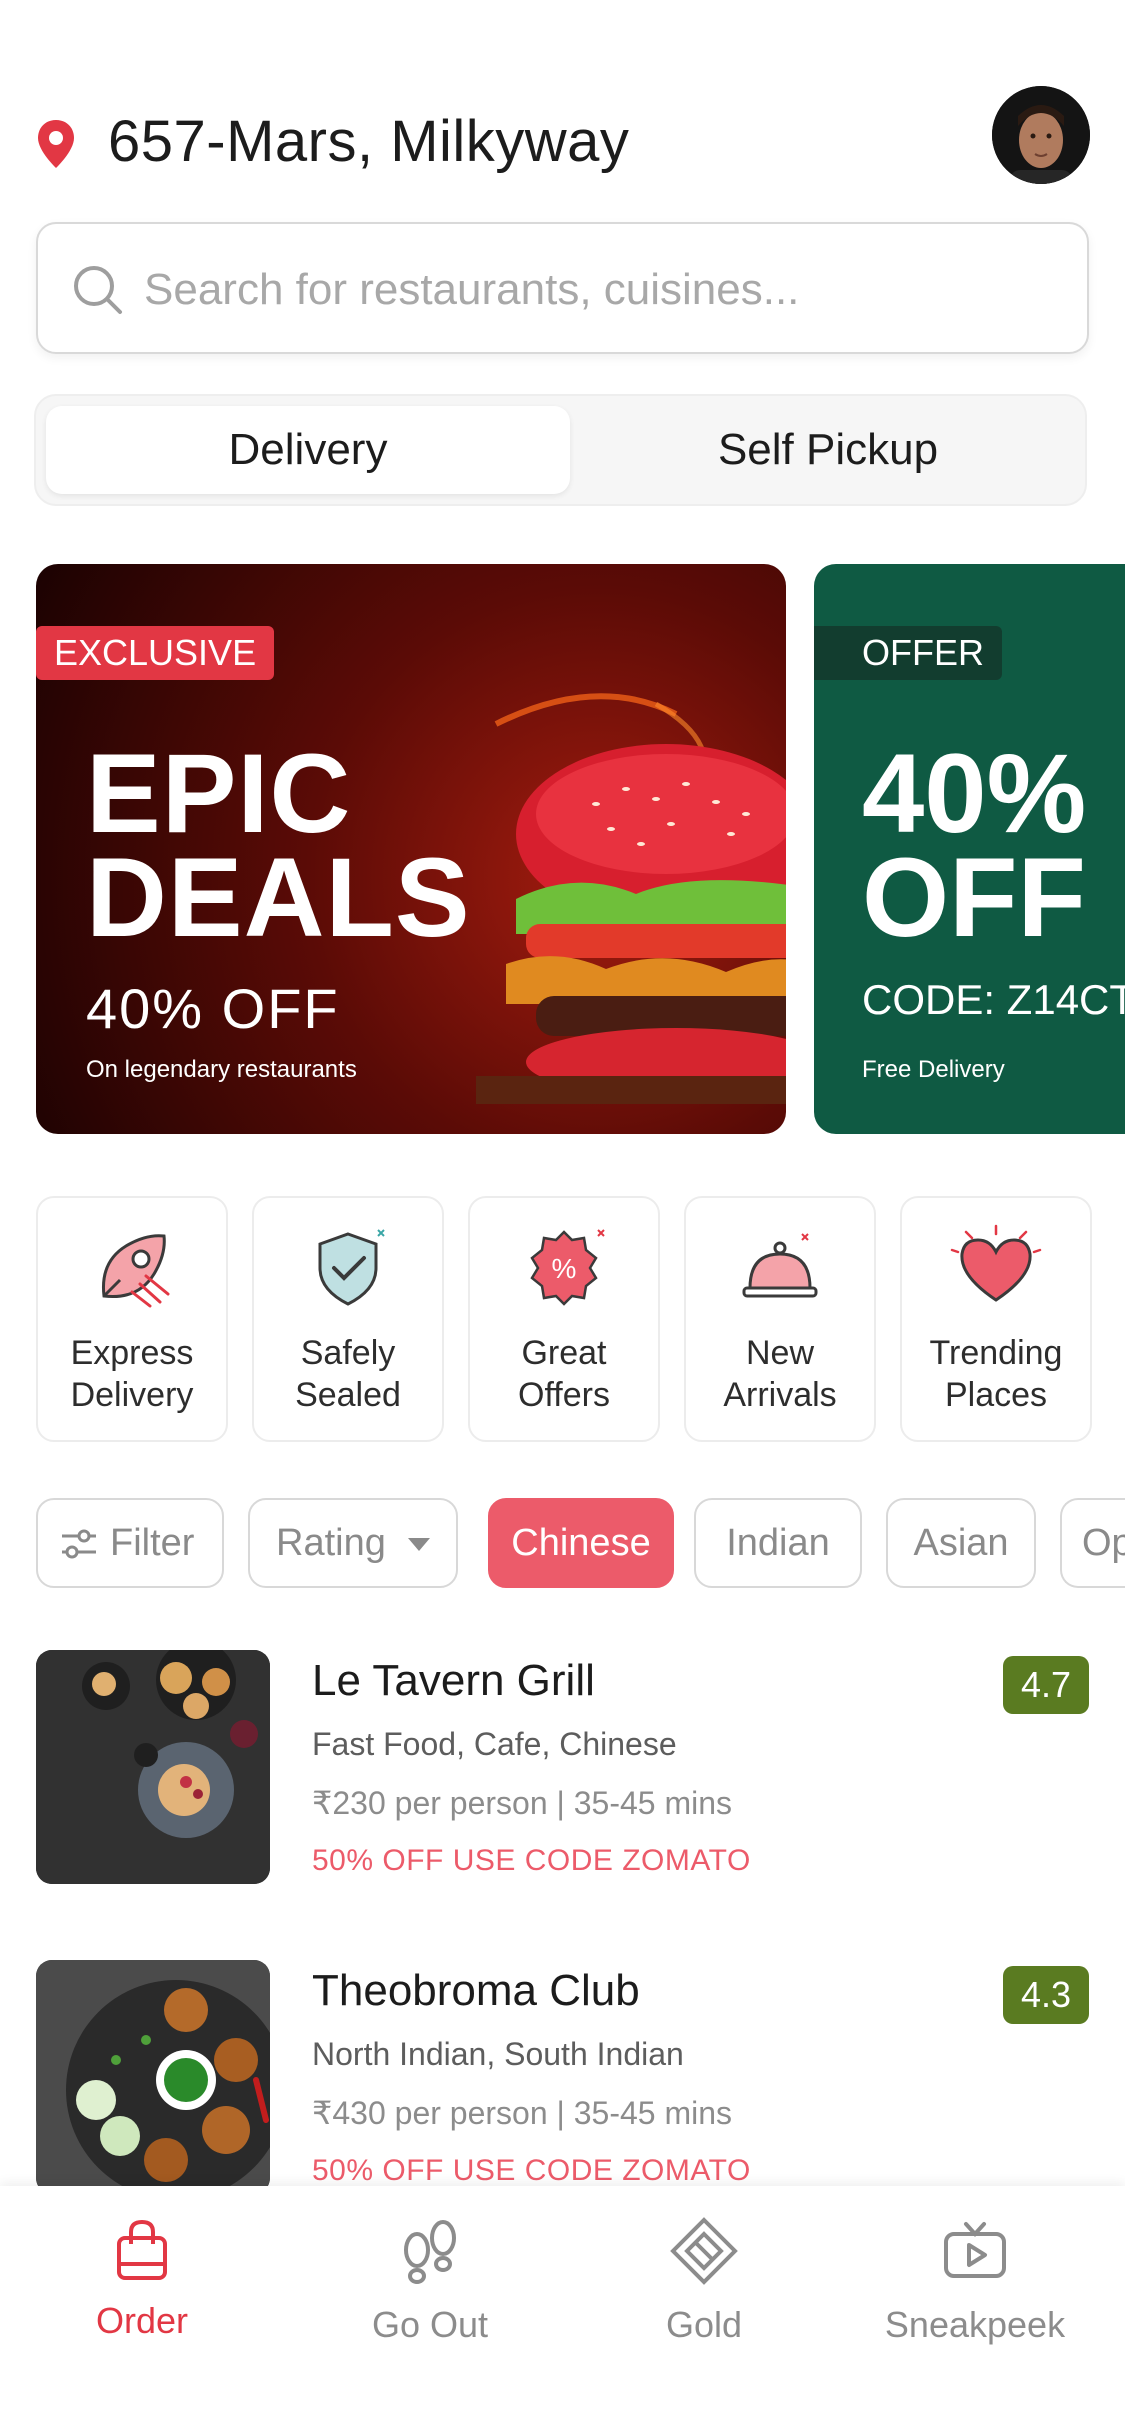 The height and width of the screenshot is (2436, 1125). Describe the element at coordinates (780, 1353) in the screenshot. I see `category-label-line-1: New` at that location.